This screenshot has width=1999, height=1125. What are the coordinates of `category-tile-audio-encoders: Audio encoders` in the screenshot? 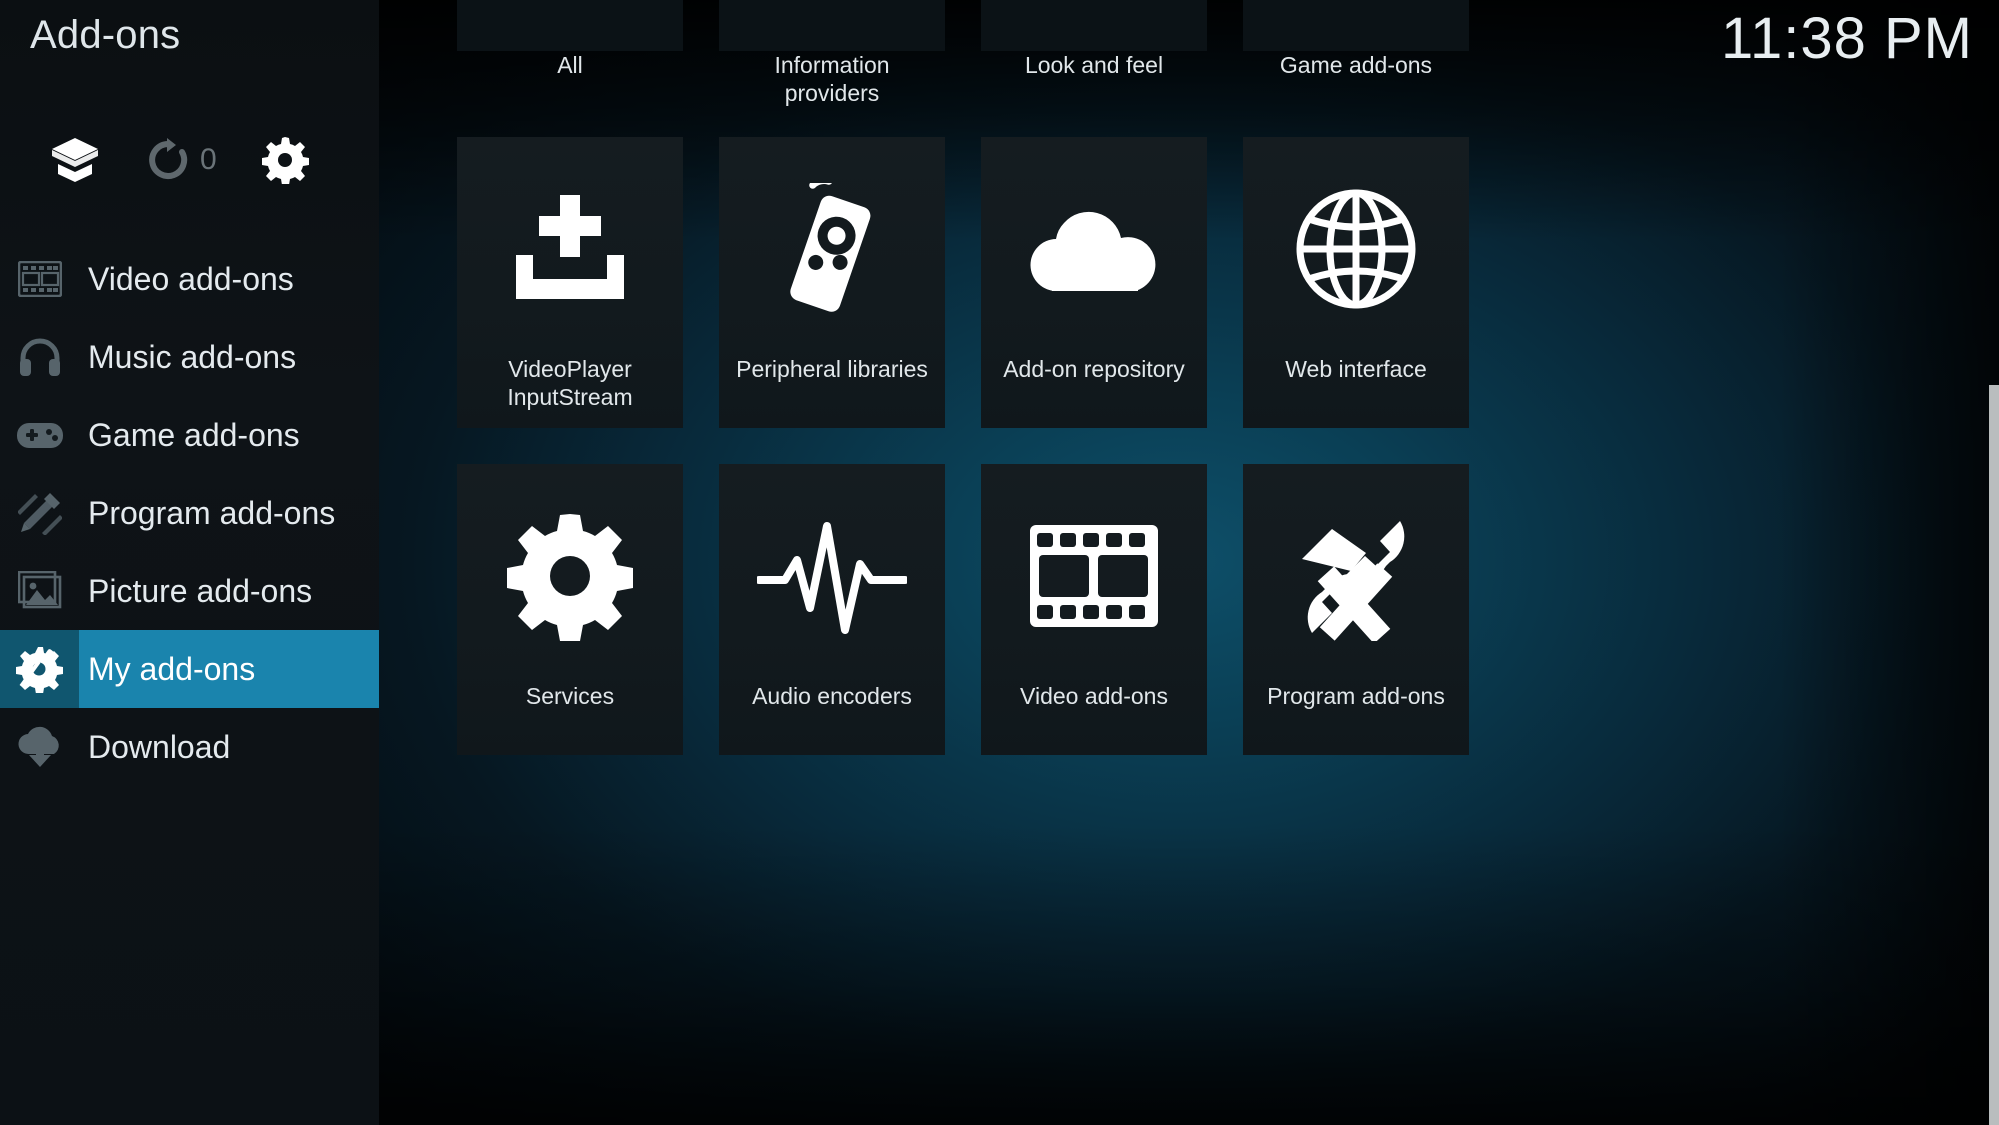 It's located at (832, 609).